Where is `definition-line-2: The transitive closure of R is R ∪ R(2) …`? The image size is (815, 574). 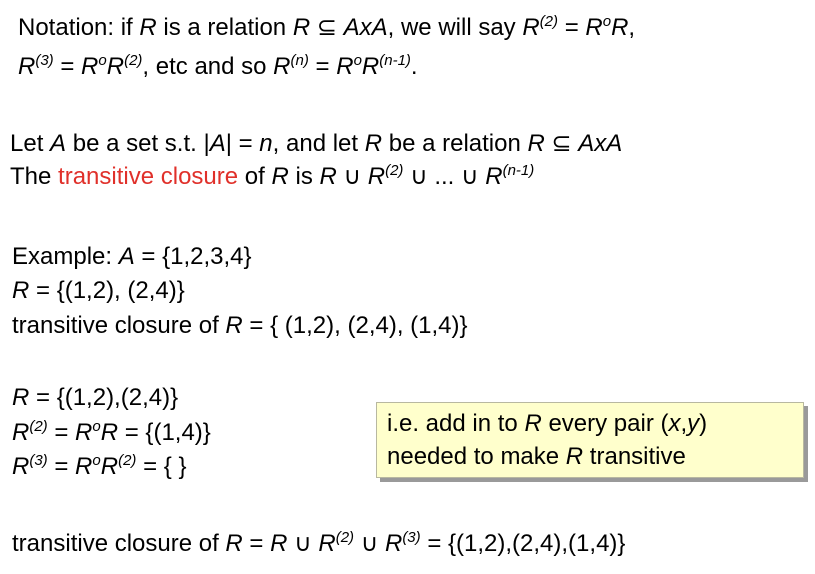
definition-line-2: The transitive closure of R is R ∪ R(2) … is located at coordinates (272, 176).